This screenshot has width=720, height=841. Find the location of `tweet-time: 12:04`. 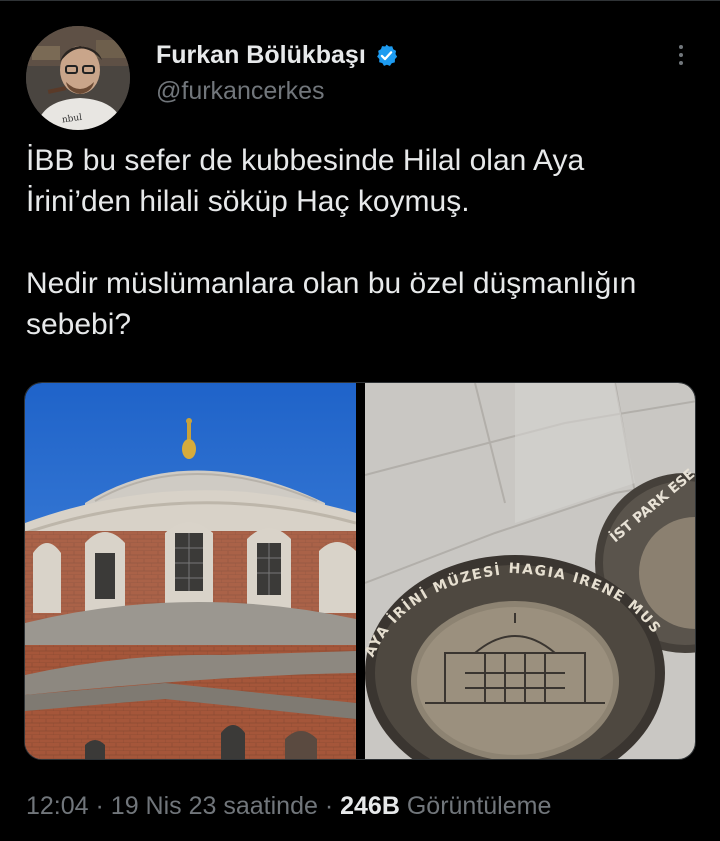

tweet-time: 12:04 is located at coordinates (57, 806).